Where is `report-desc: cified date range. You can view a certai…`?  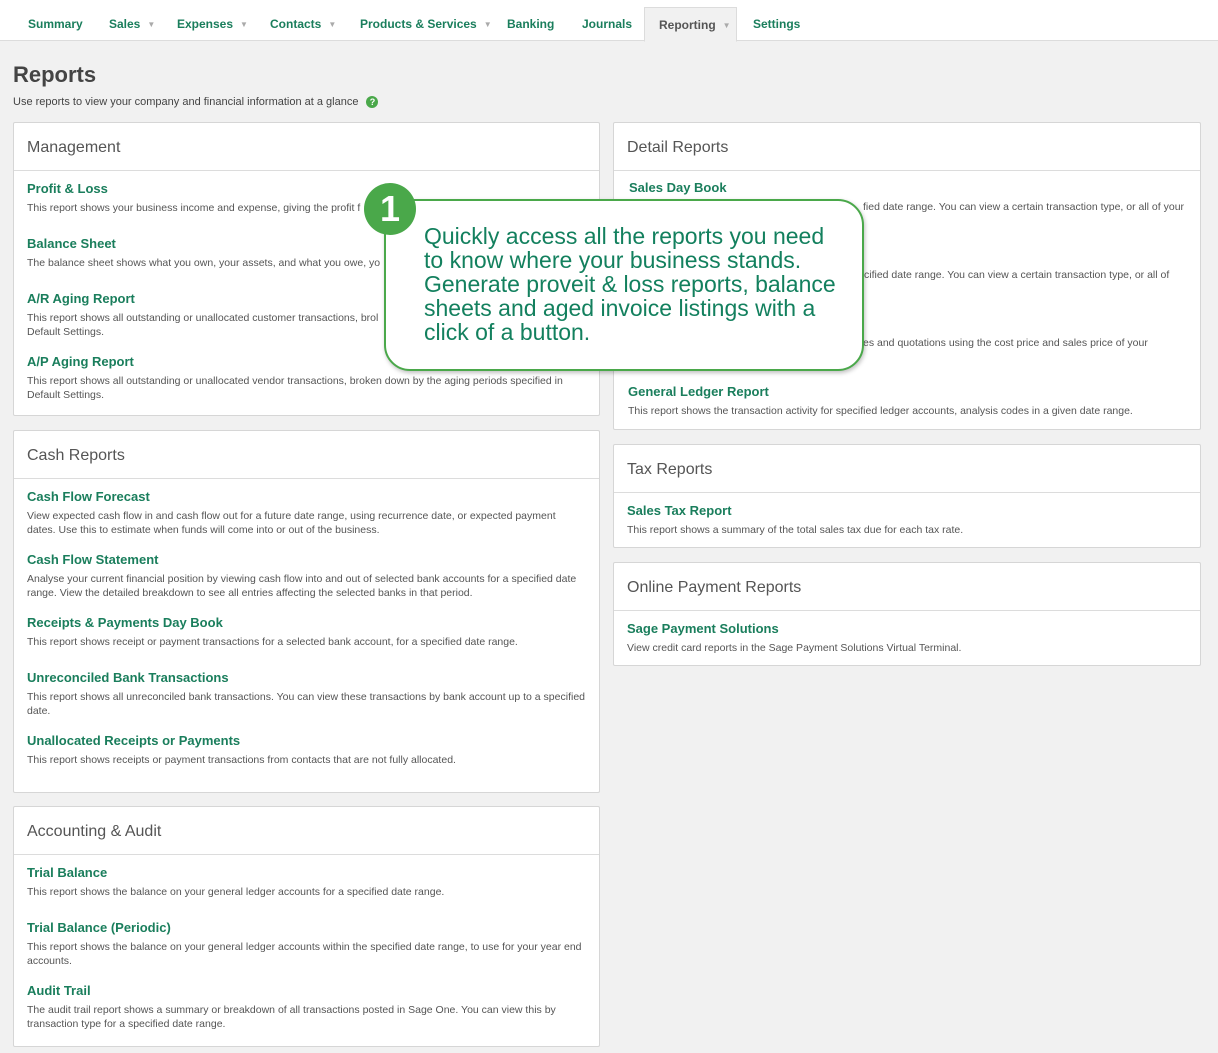 report-desc: cified date range. You can view a certai… is located at coordinates (1017, 275).